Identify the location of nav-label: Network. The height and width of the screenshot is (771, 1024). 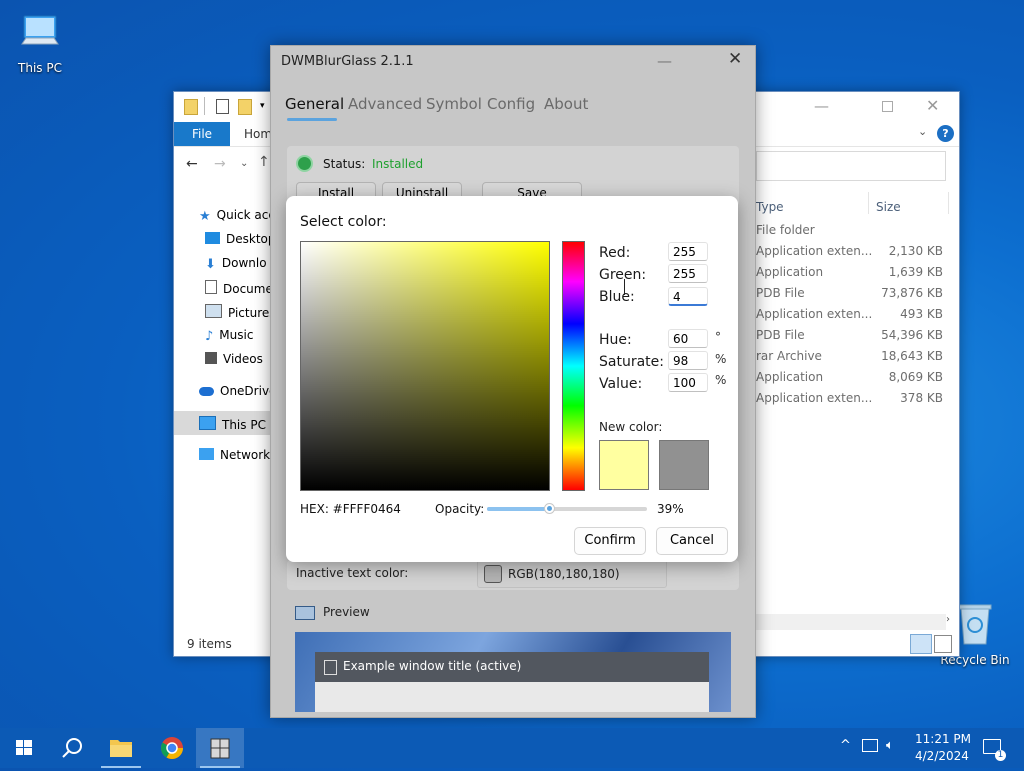
(245, 455).